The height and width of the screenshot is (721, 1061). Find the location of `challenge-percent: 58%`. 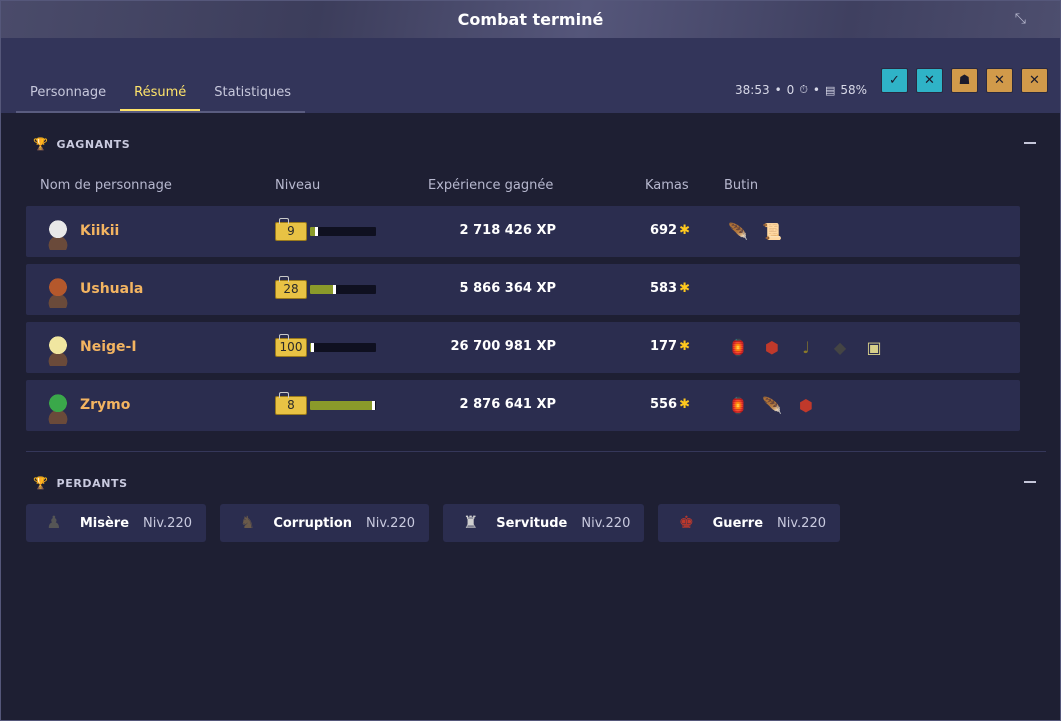

challenge-percent: 58% is located at coordinates (854, 90).